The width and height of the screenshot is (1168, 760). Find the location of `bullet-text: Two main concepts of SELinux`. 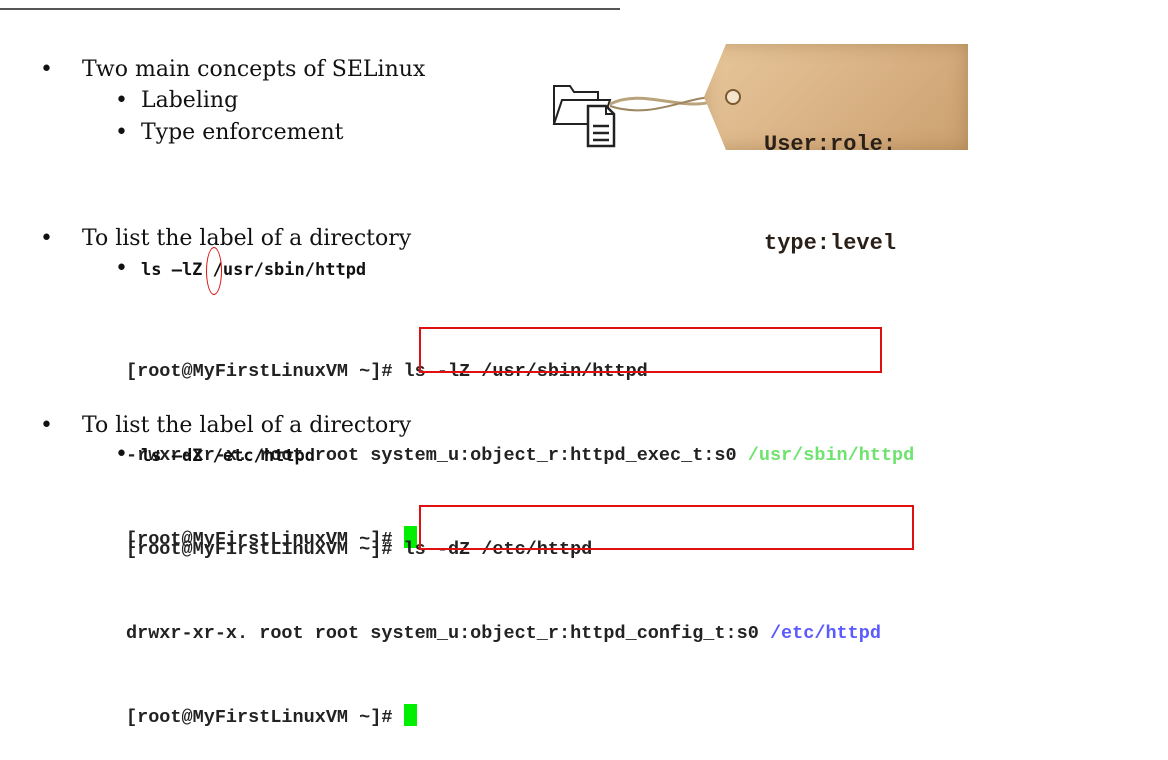

bullet-text: Two main concepts of SELinux is located at coordinates (254, 69).